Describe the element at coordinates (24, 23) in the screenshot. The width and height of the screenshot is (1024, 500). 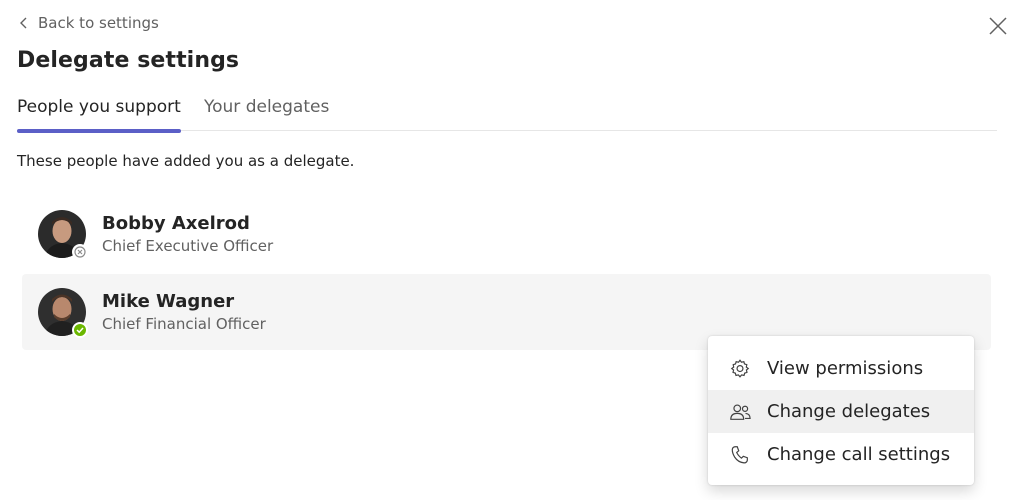
I see `chevron-left-icon` at that location.